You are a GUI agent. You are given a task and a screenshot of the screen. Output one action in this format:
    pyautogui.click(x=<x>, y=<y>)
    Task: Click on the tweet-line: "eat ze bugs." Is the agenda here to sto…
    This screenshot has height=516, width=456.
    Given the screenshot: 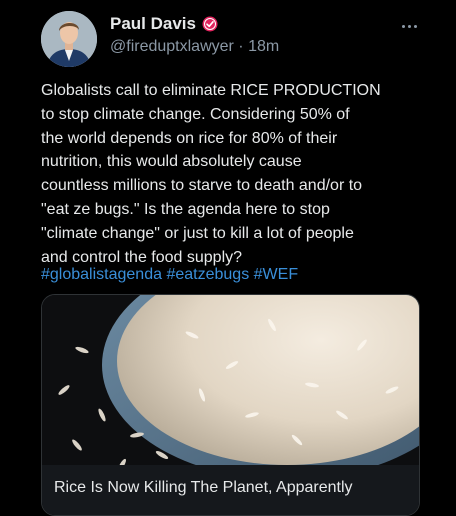 What is the action you would take?
    pyautogui.click(x=185, y=209)
    